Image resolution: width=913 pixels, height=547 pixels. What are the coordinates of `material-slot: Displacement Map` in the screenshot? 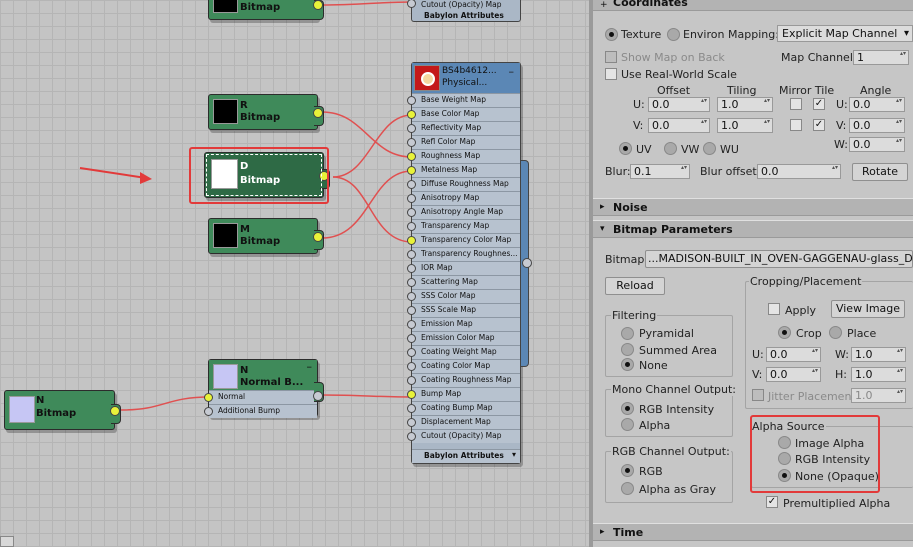 It's located at (463, 422).